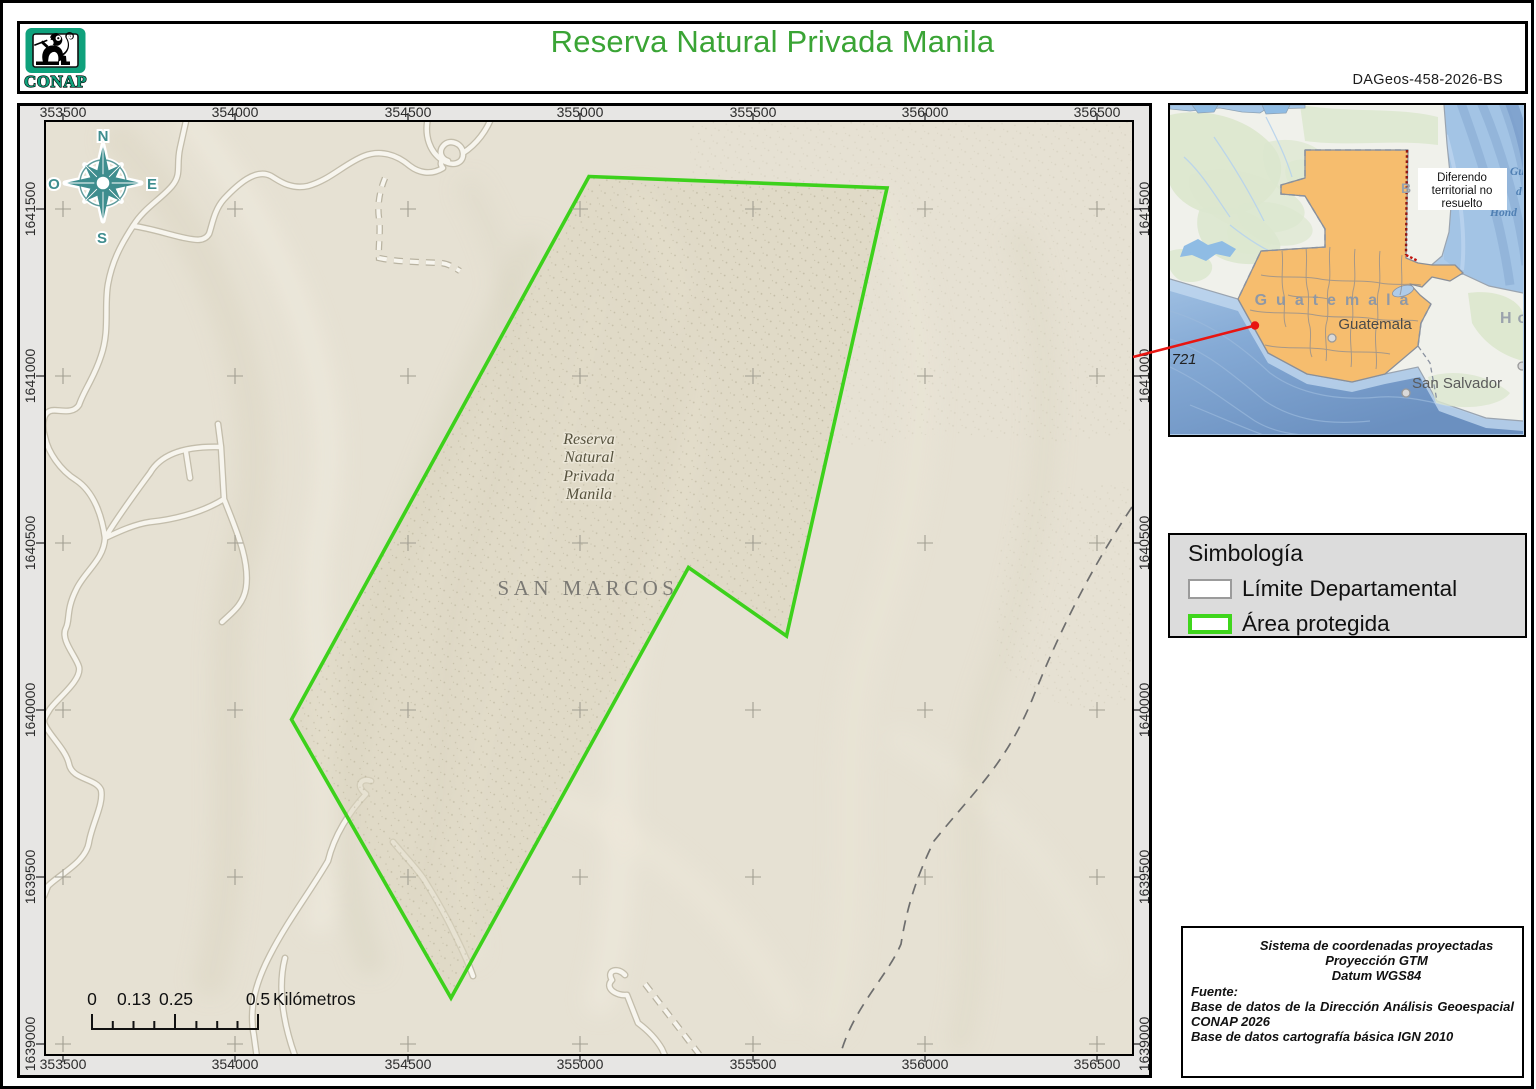  Describe the element at coordinates (92, 999) in the screenshot. I see `svg-text: 0` at that location.